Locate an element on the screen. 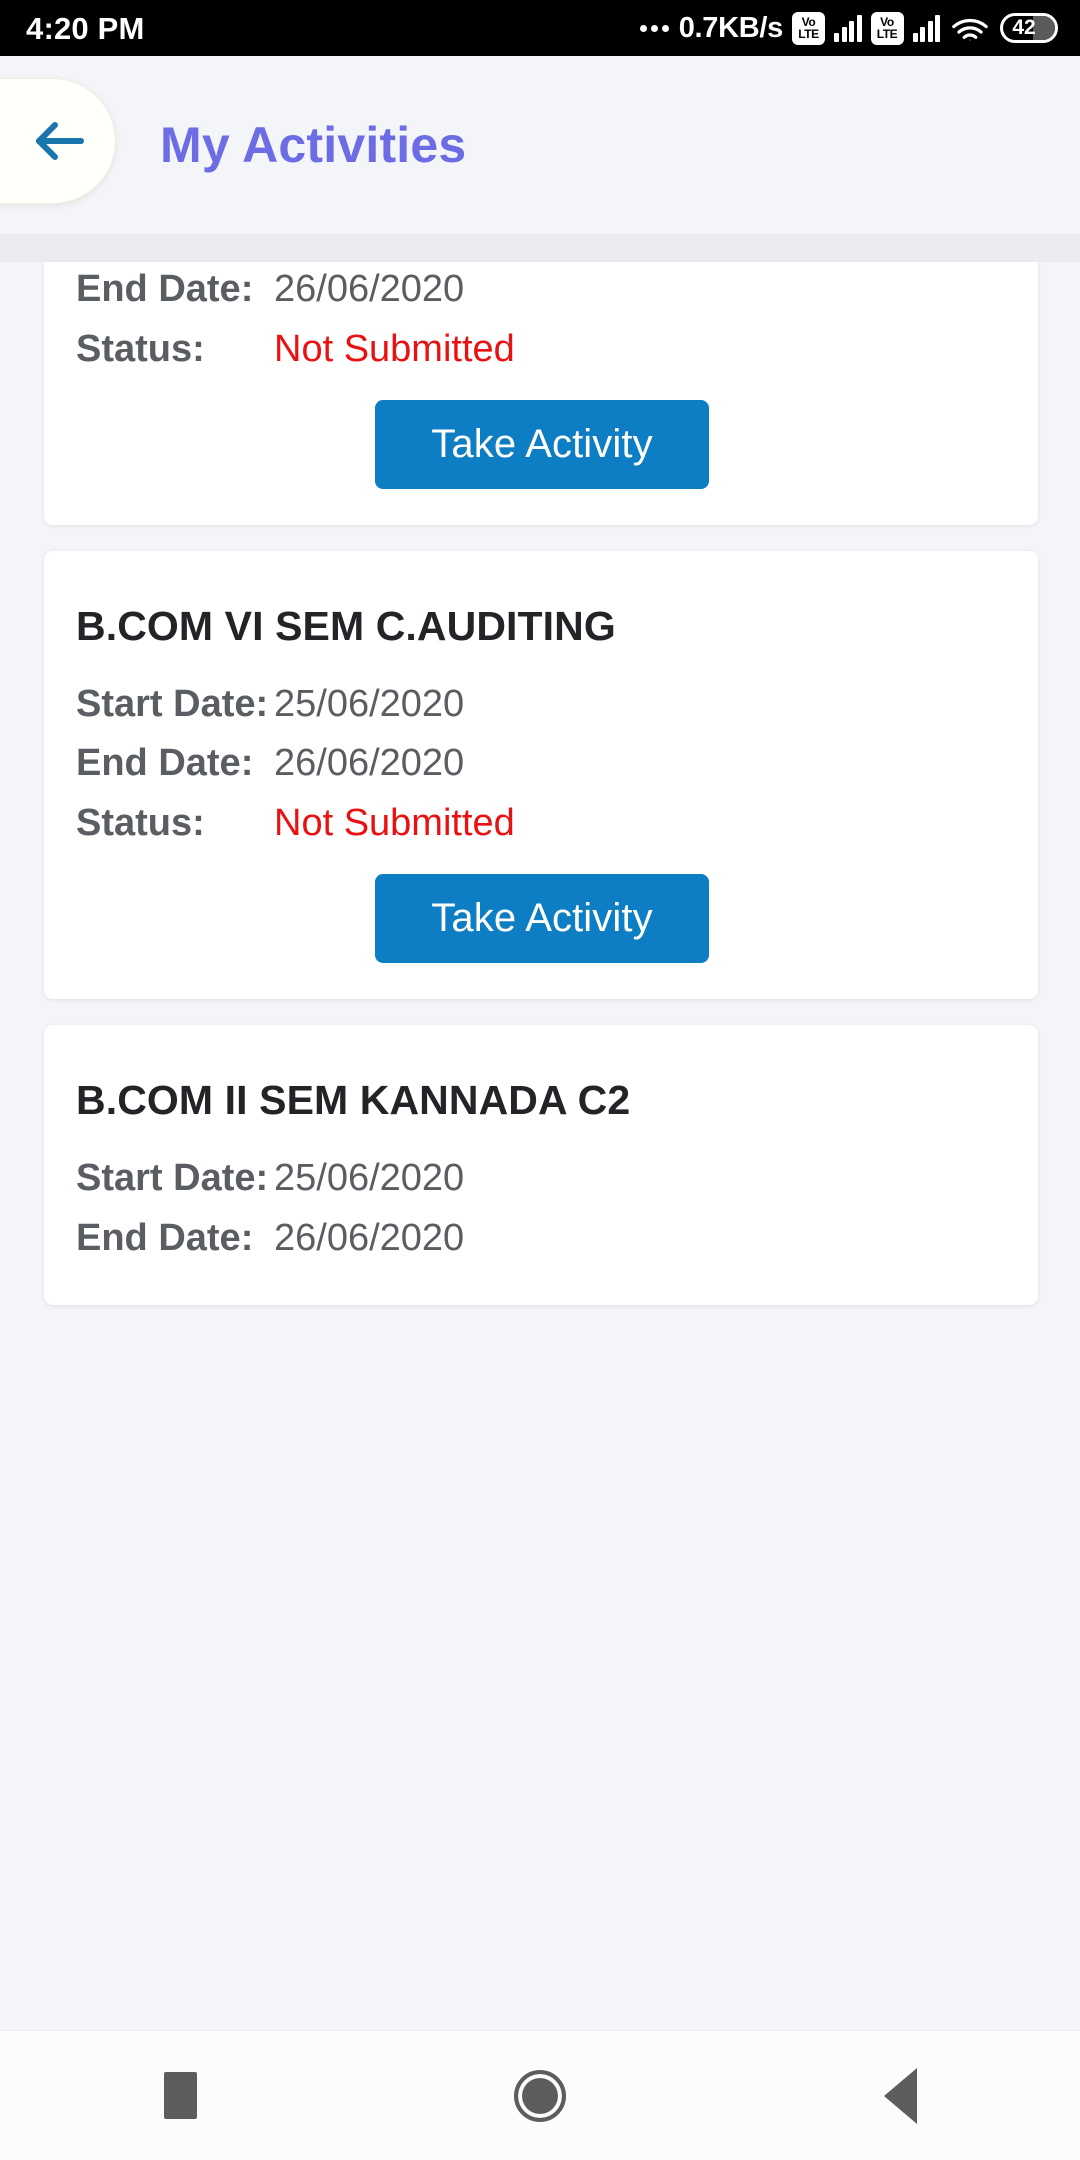  triangle-back-icon is located at coordinates (900, 2095).